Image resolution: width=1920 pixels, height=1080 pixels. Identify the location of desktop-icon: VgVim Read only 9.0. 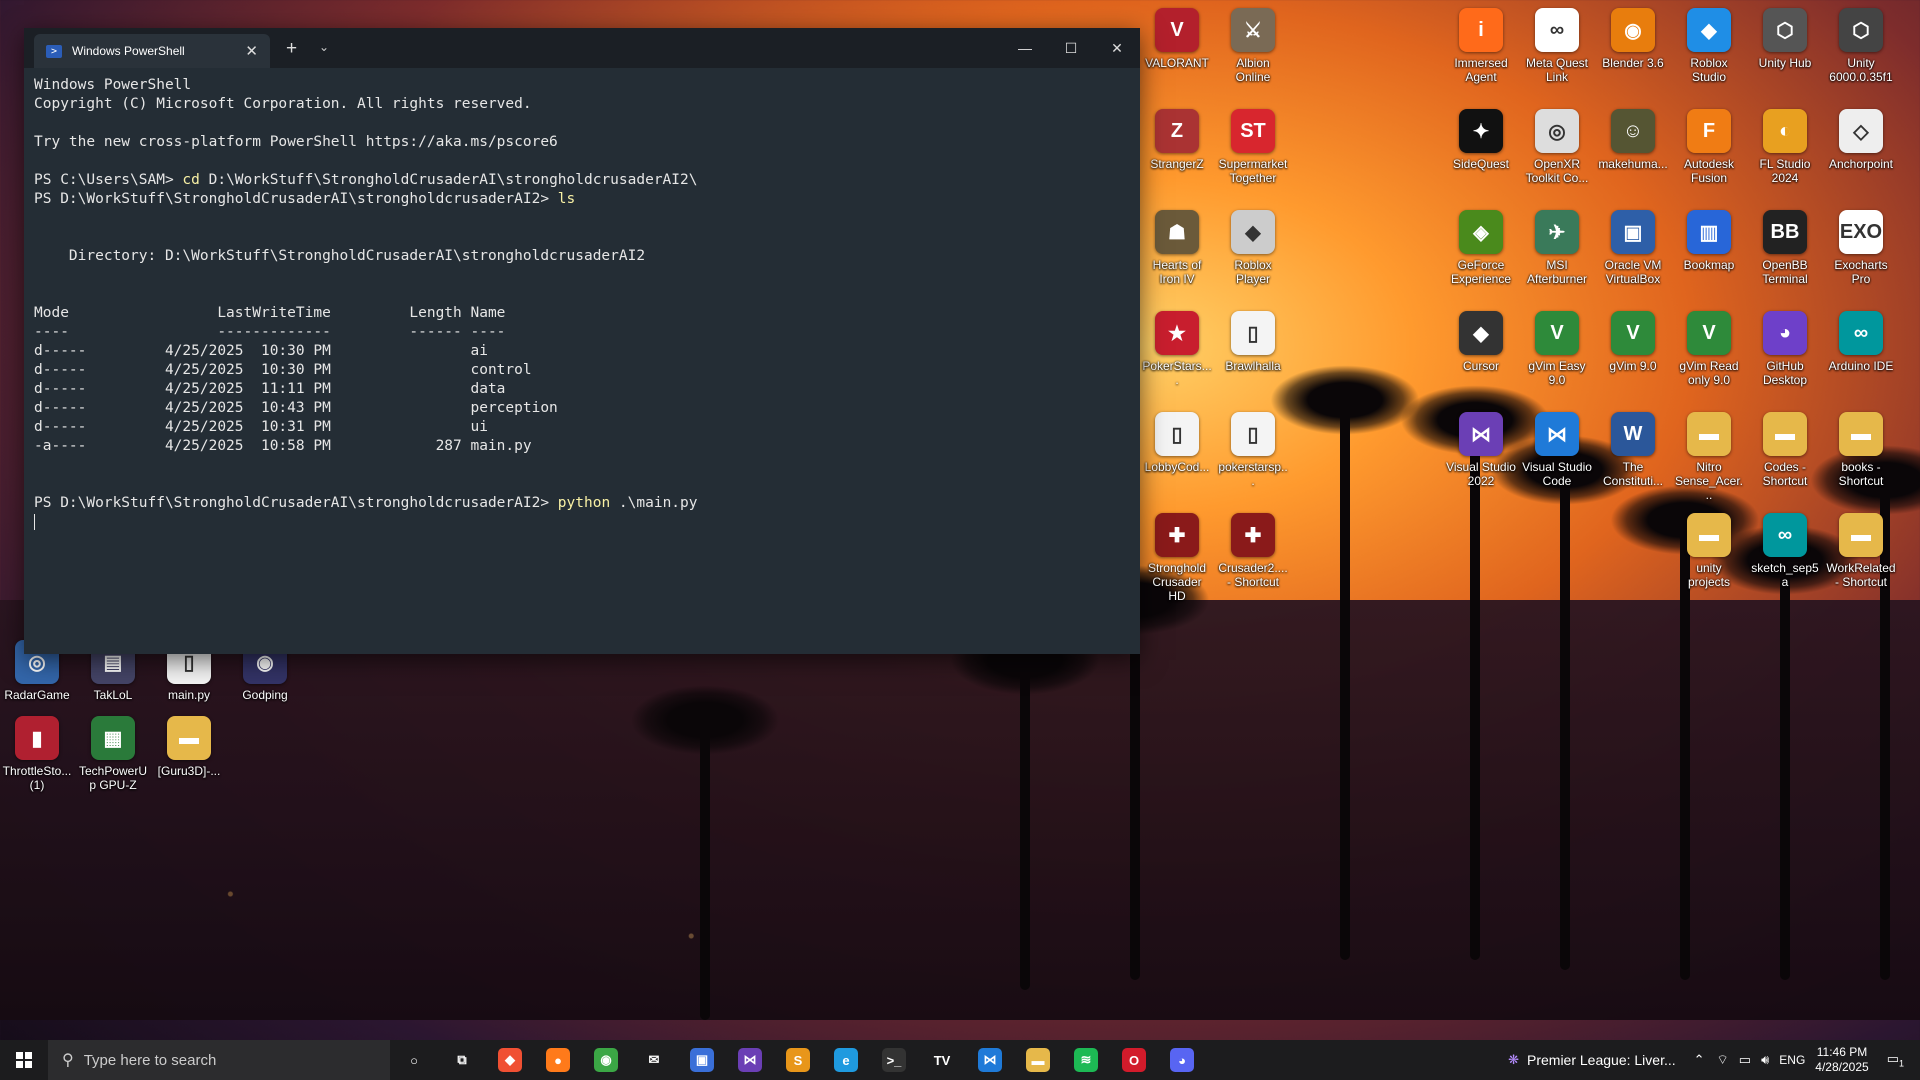
(1709, 349).